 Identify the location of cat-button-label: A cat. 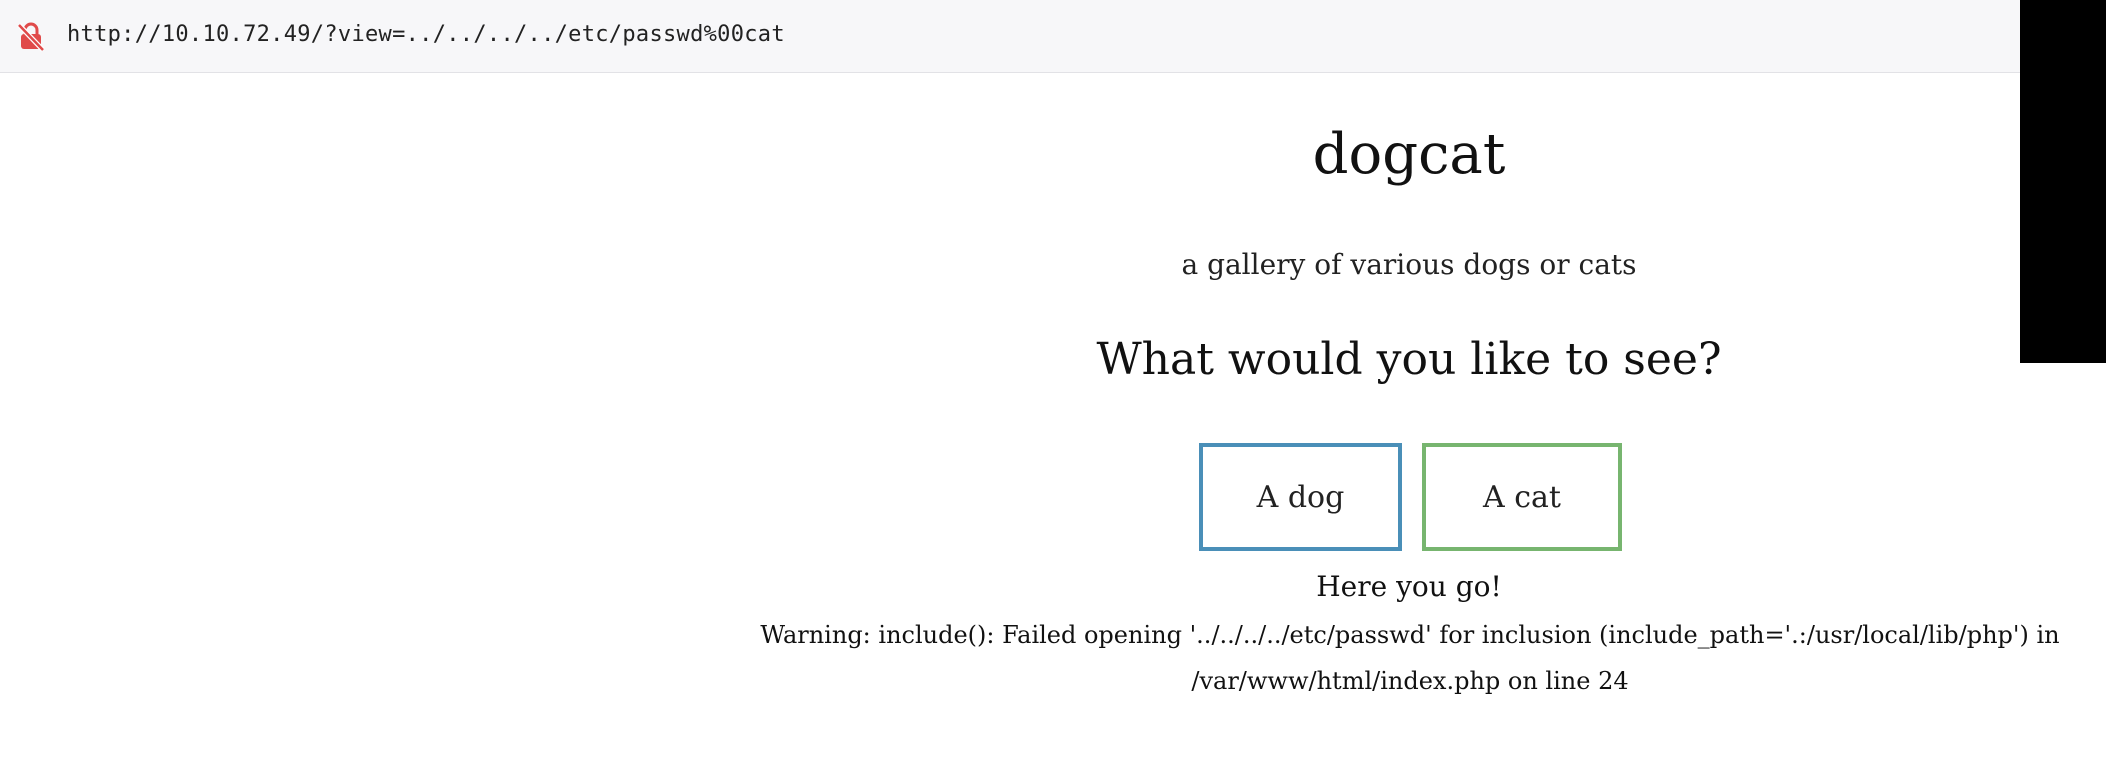
(1522, 497).